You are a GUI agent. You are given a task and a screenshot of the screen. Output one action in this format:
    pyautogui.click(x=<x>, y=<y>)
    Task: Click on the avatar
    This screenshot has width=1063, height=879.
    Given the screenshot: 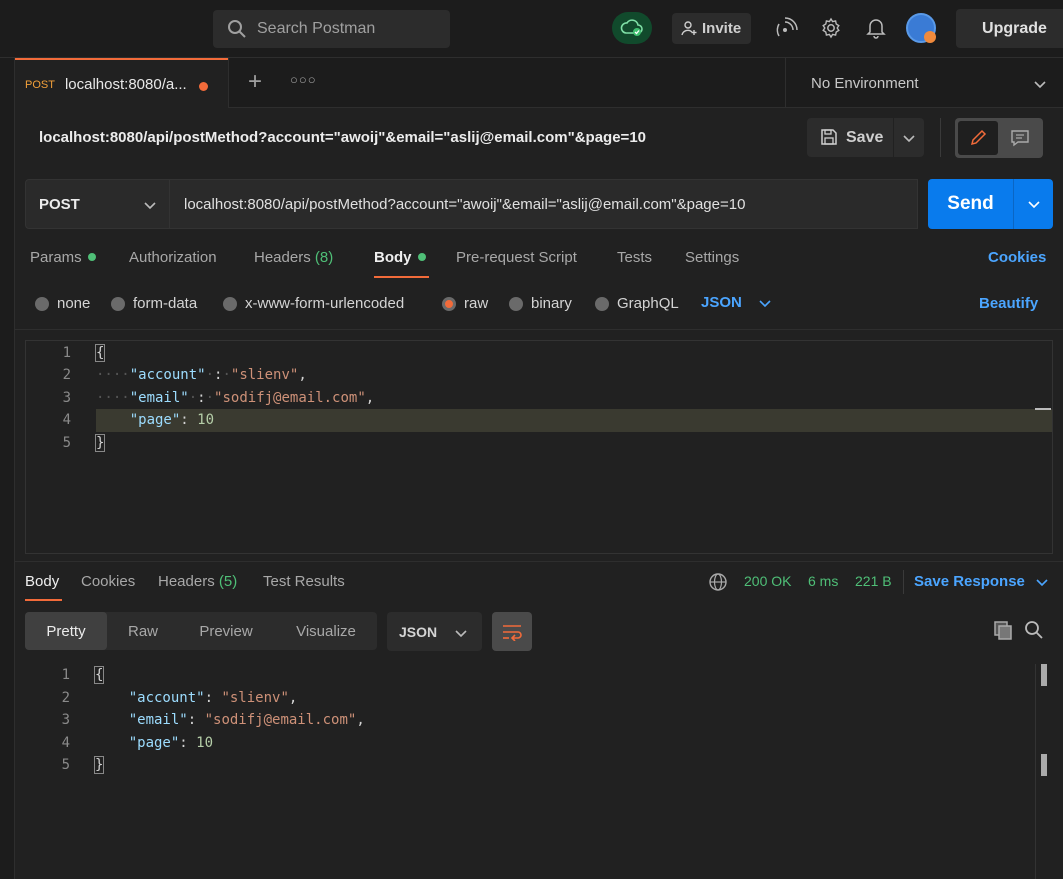 What is the action you would take?
    pyautogui.click(x=921, y=28)
    